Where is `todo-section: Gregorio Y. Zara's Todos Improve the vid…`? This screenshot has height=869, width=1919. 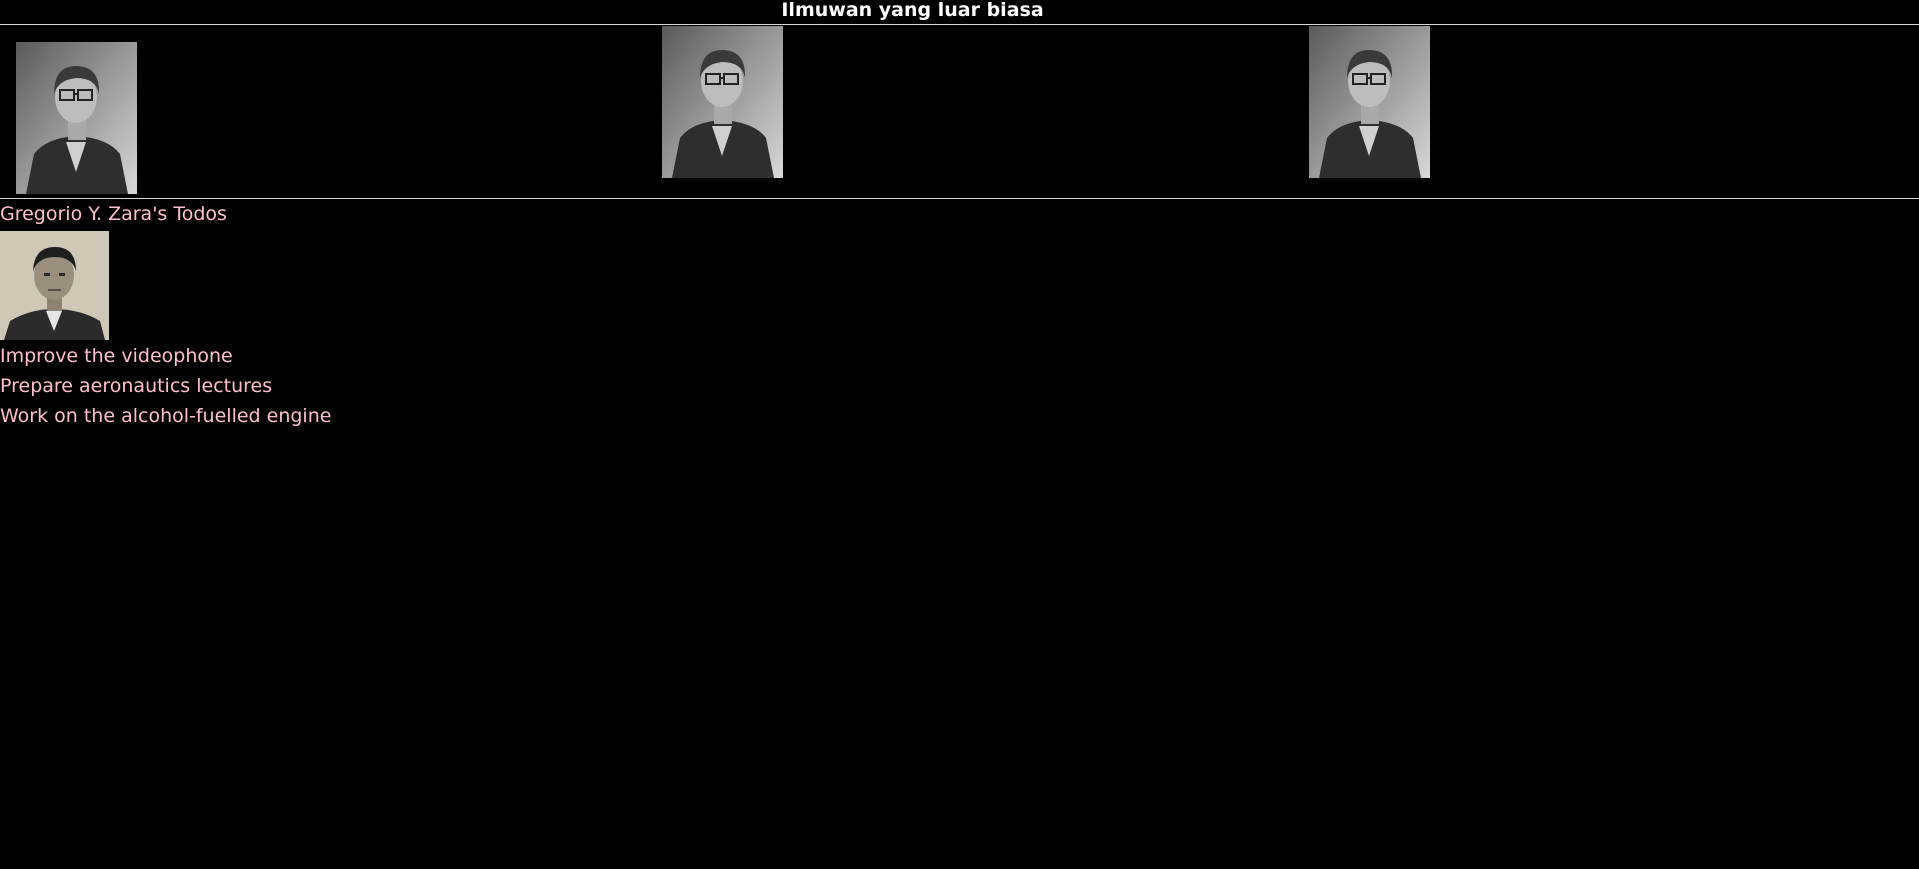 todo-section: Gregorio Y. Zara's Todos Improve the vid… is located at coordinates (165, 316).